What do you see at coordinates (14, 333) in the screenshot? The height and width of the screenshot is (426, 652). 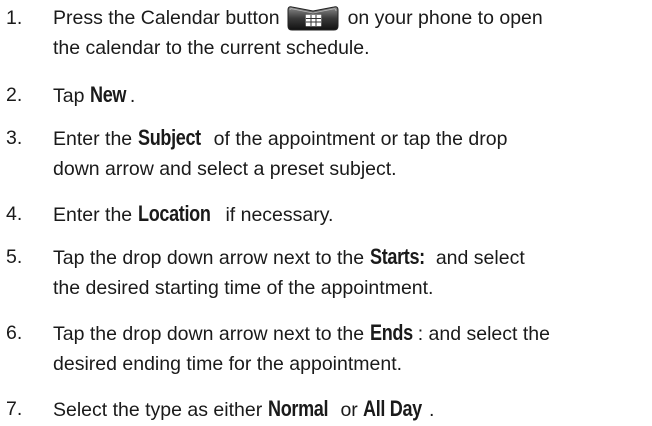 I see `step-number: 6.` at bounding box center [14, 333].